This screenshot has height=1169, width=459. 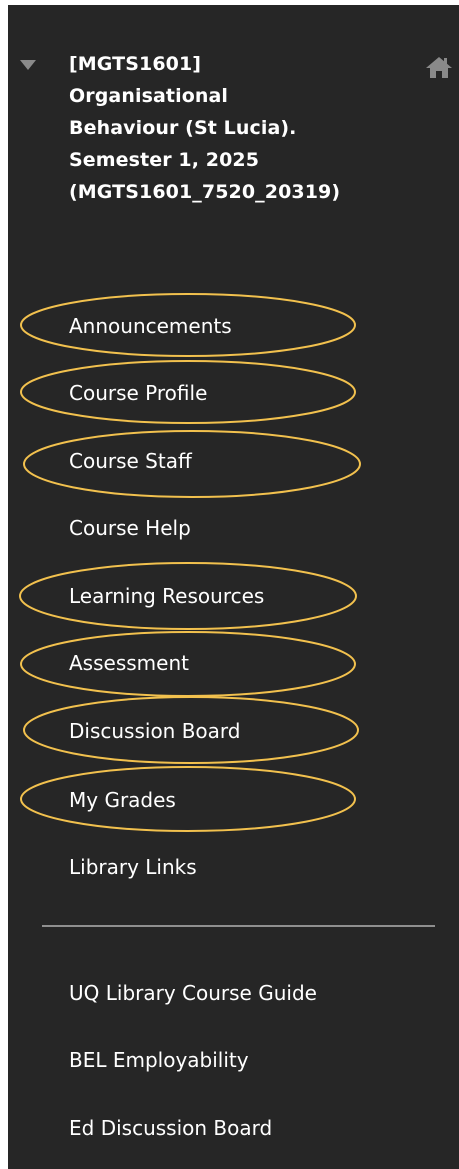 I want to click on course-title-line: Behaviour (St Lucia)., so click(x=183, y=128).